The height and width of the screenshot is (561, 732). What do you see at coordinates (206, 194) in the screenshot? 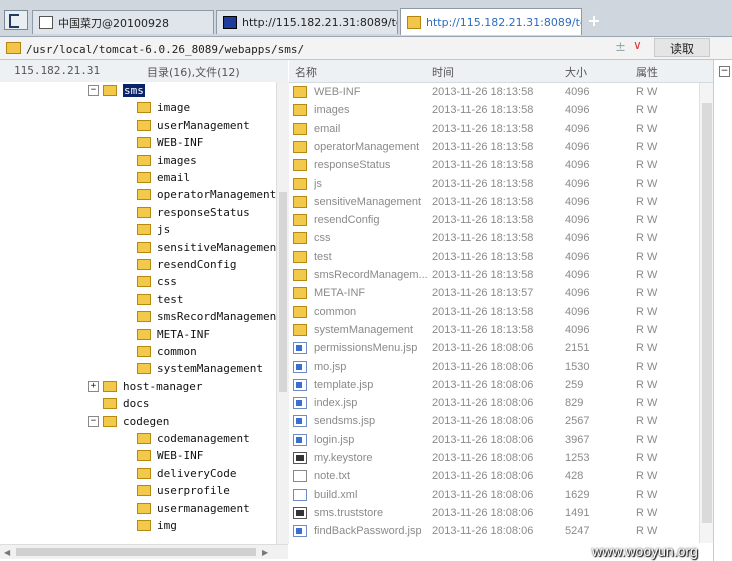
I see `tree-node: operatorManagement` at bounding box center [206, 194].